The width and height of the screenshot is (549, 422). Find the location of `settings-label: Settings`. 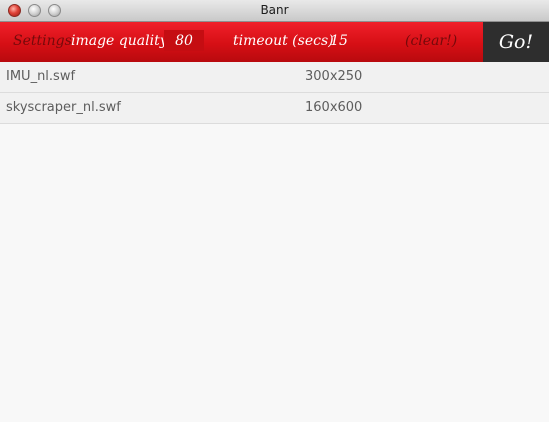

settings-label: Settings is located at coordinates (42, 41).